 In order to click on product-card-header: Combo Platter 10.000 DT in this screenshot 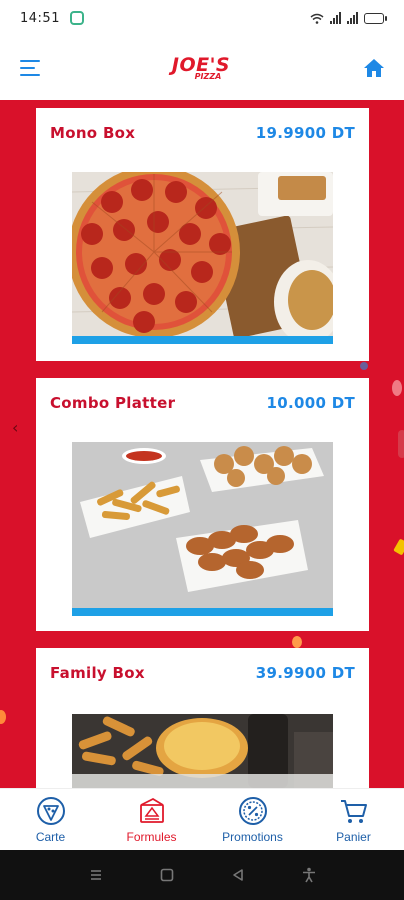, I will do `click(202, 403)`.